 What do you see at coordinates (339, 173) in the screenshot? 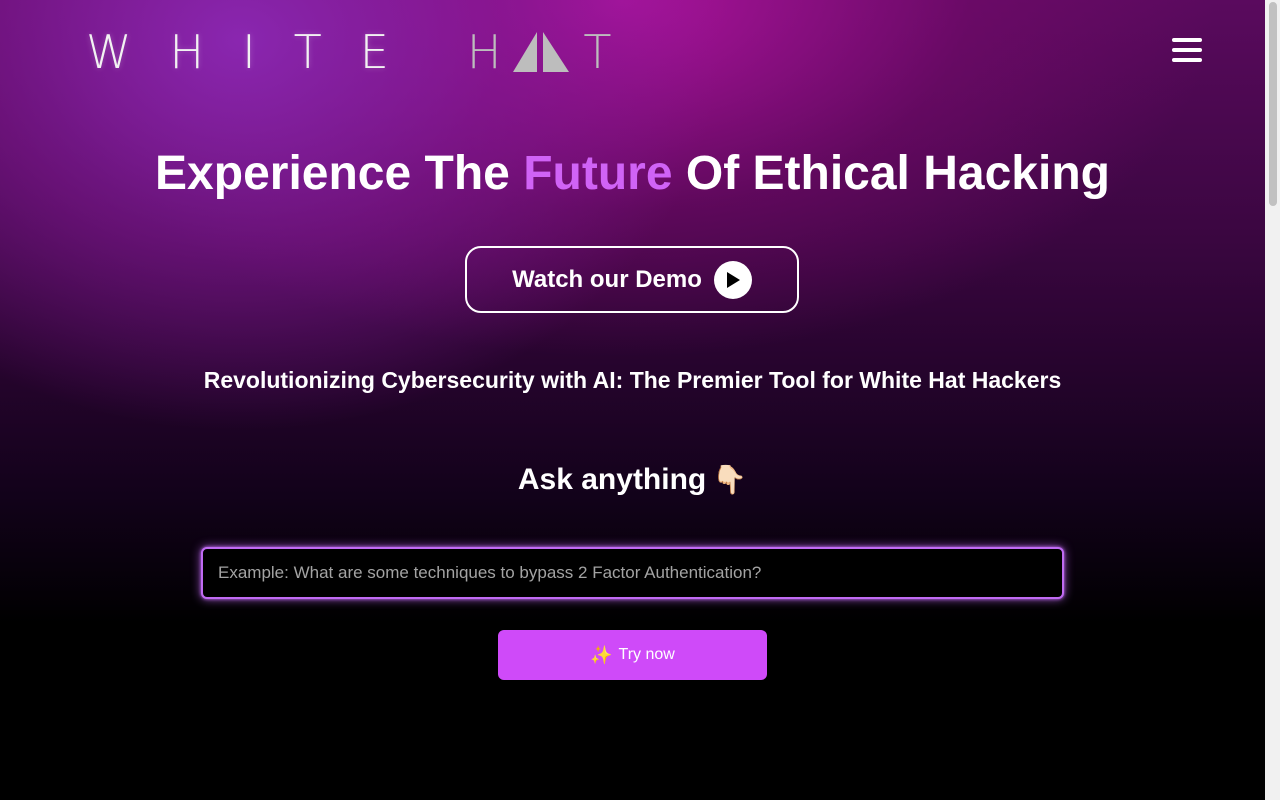
I see `hero-title-start: Experience The` at bounding box center [339, 173].